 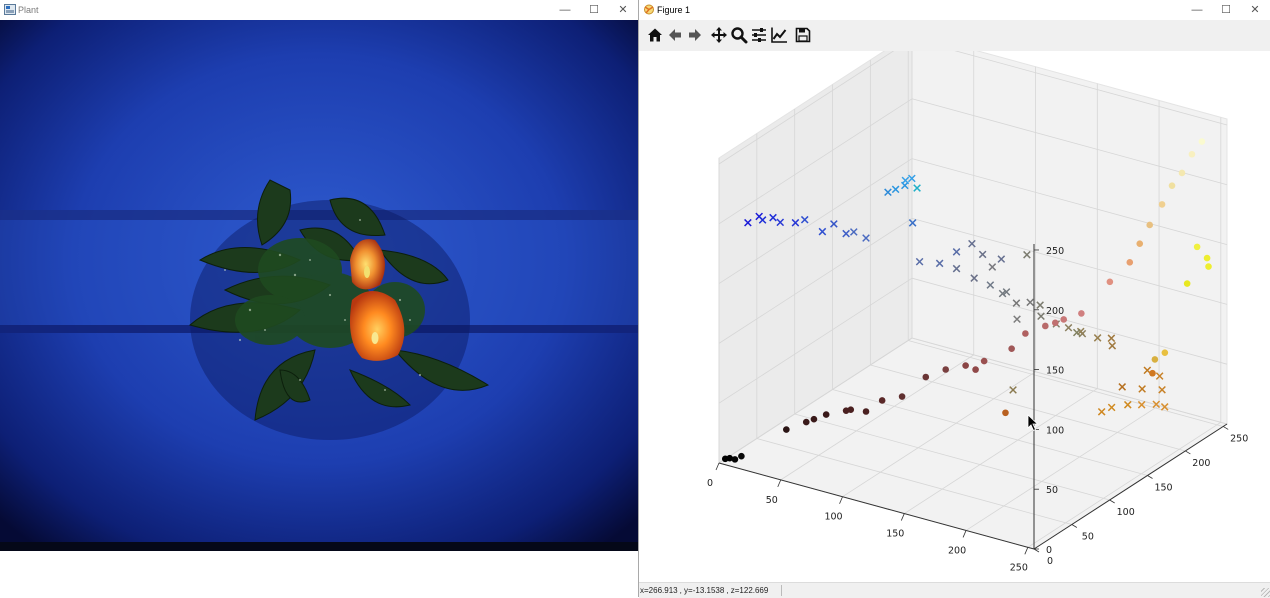 I want to click on z-tick-label: 0, so click(x=1049, y=550).